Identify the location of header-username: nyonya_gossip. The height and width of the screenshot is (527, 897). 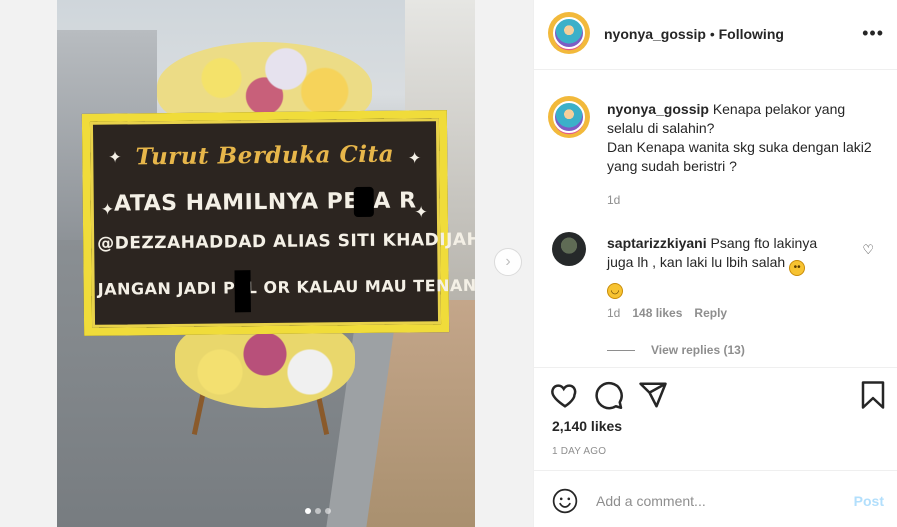
(655, 34).